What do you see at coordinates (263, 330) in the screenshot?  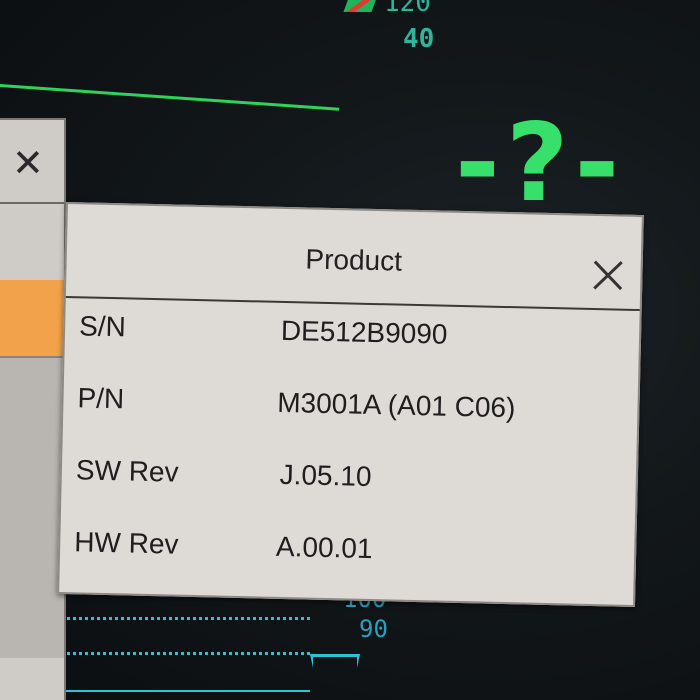 I see `serial-number-row: S/N DE512B9090` at bounding box center [263, 330].